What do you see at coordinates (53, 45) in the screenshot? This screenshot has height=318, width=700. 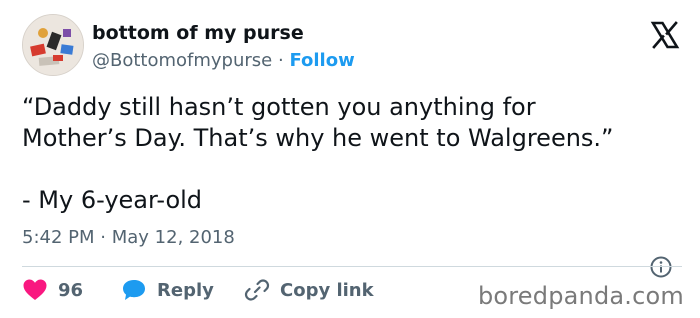 I see `avatar` at bounding box center [53, 45].